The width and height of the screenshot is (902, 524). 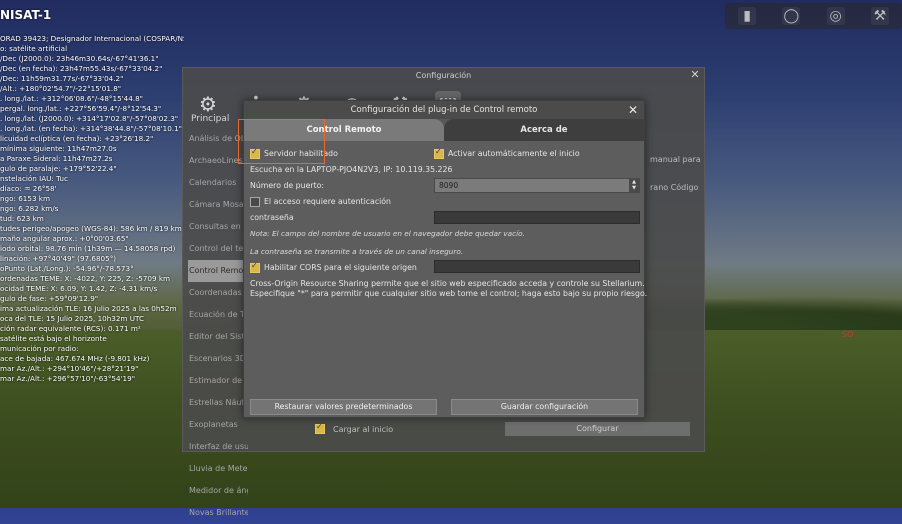 What do you see at coordinates (443, 75) in the screenshot?
I see `configuration-title: Configuración` at bounding box center [443, 75].